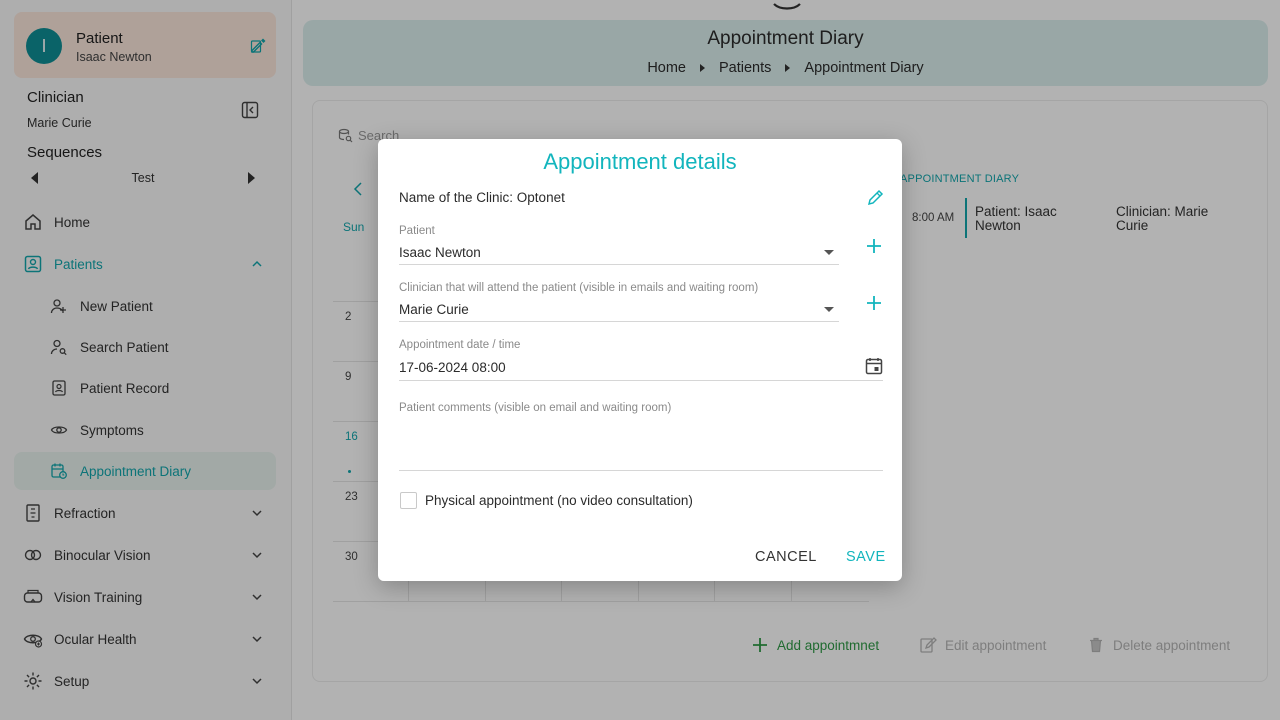 The height and width of the screenshot is (720, 1280). What do you see at coordinates (434, 309) in the screenshot?
I see `clinician-select: Marie Curie` at bounding box center [434, 309].